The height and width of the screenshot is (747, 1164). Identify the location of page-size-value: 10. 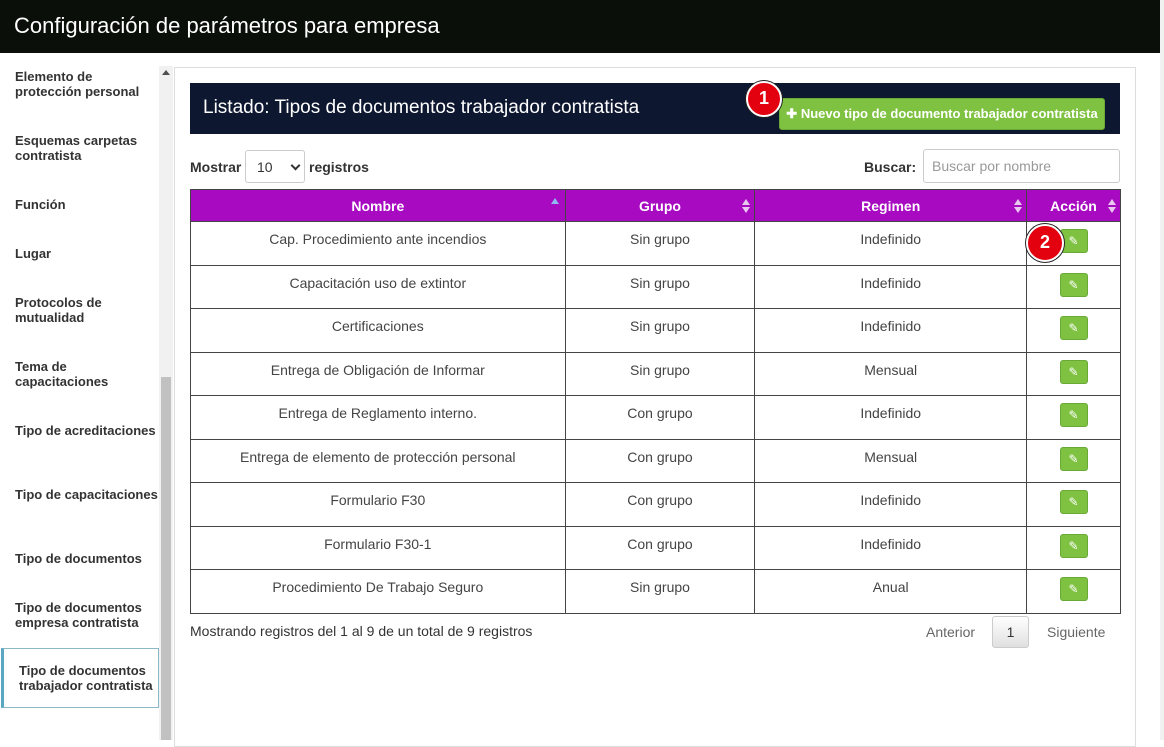
(265, 167).